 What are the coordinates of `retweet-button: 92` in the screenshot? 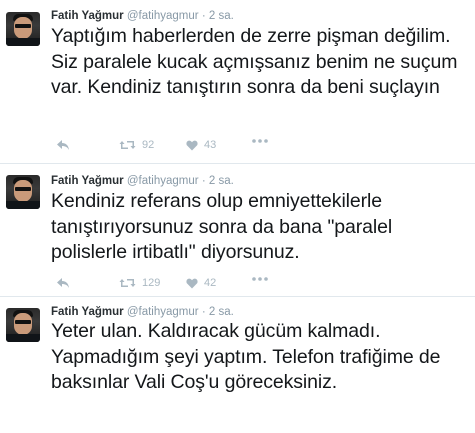 It's located at (136, 145).